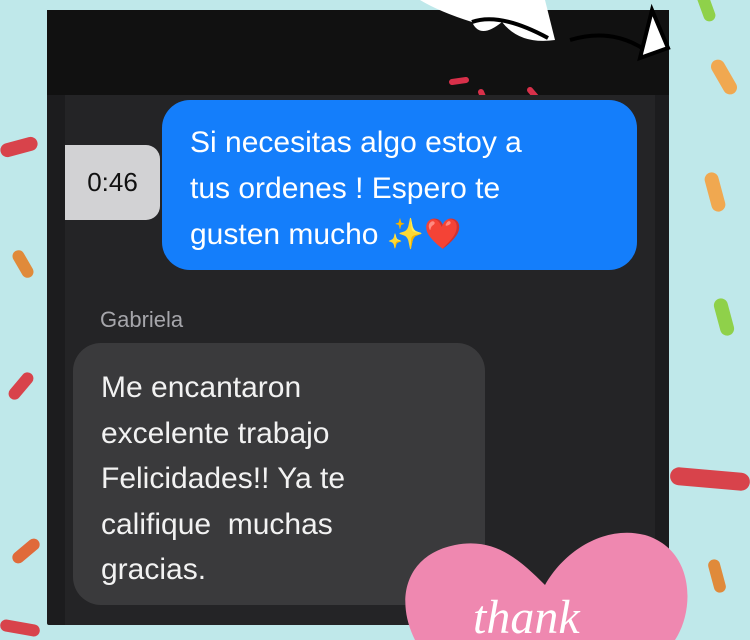  Describe the element at coordinates (527, 615) in the screenshot. I see `heart-sticker-text: thank` at that location.